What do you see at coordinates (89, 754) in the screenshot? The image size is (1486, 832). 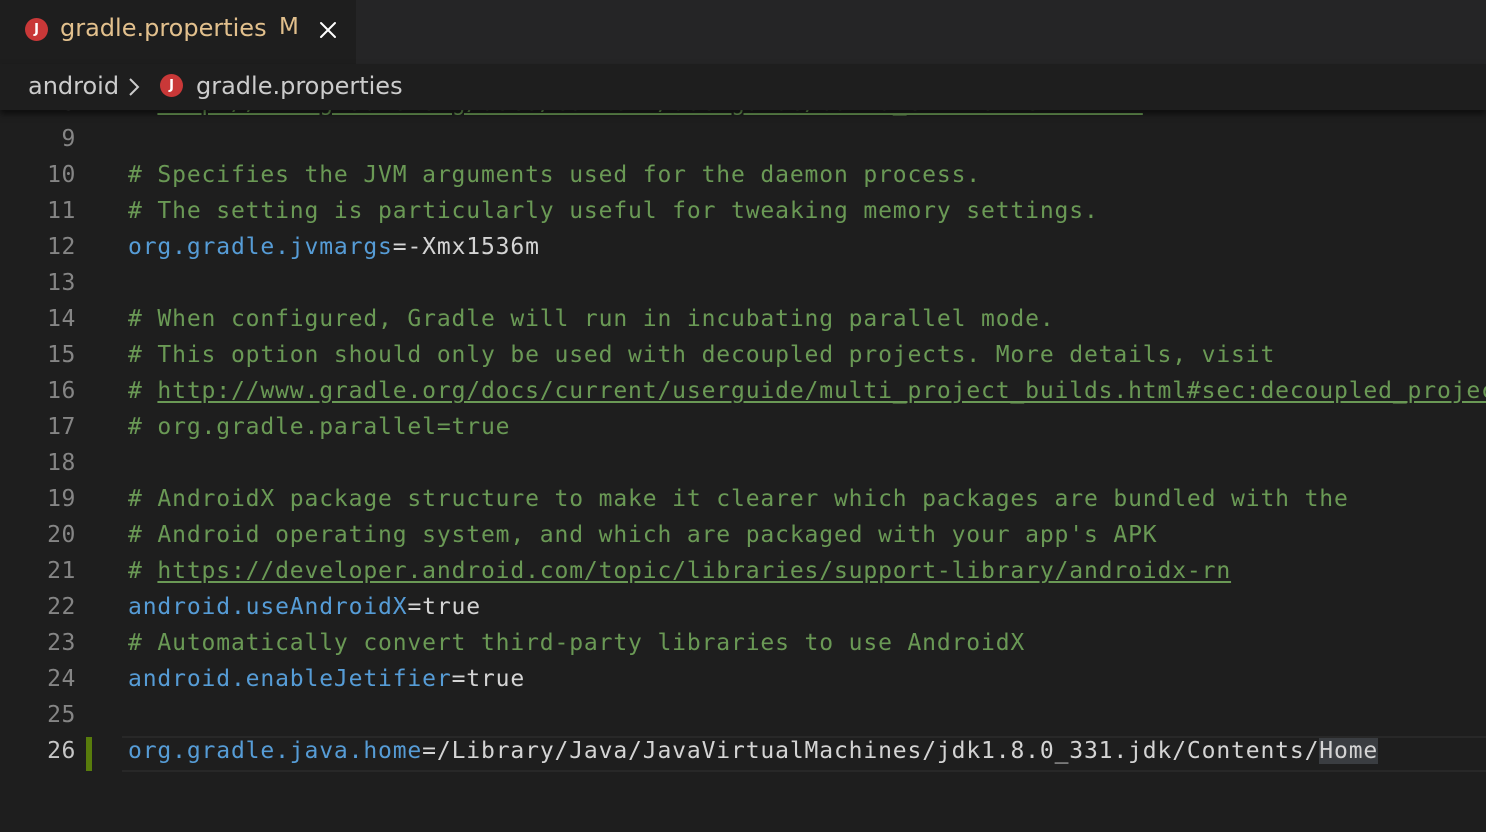 I see `gutter-change-marker` at bounding box center [89, 754].